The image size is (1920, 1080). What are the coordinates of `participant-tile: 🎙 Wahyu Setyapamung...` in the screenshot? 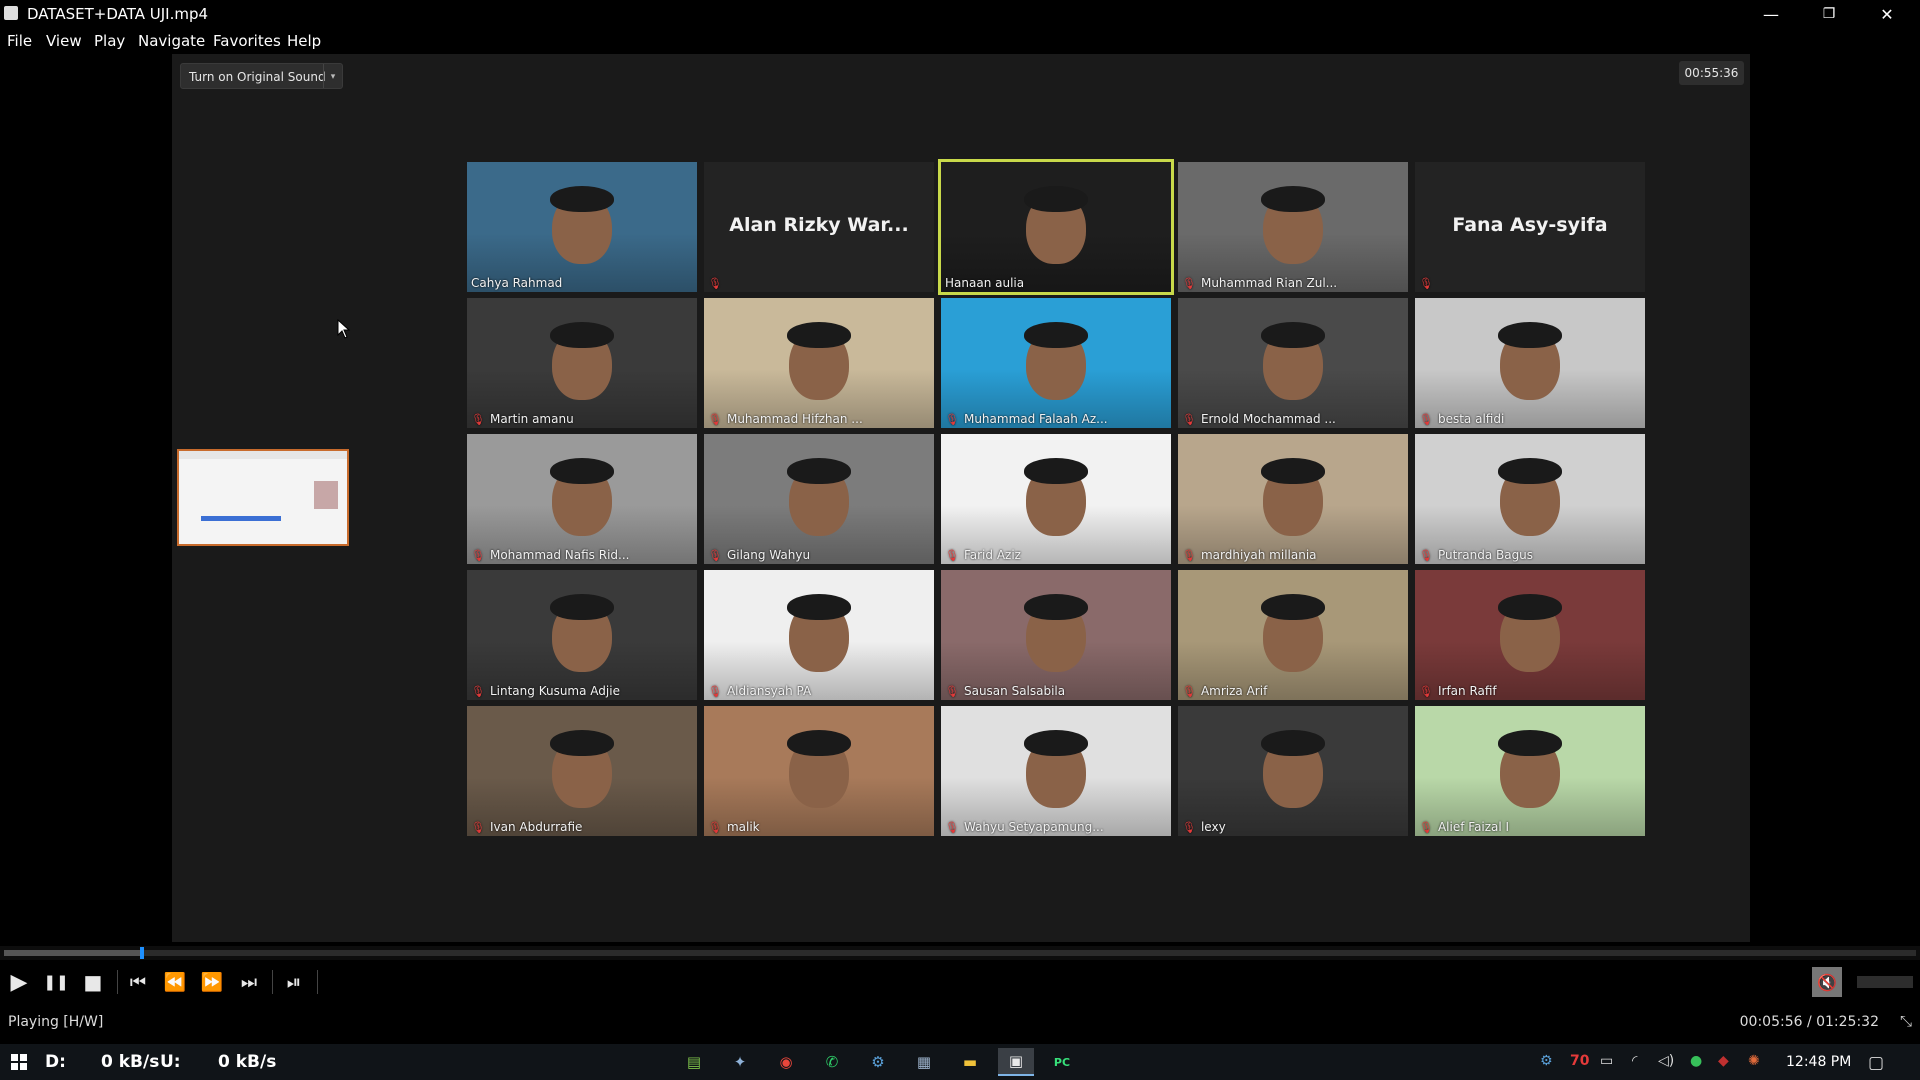 It's located at (1056, 771).